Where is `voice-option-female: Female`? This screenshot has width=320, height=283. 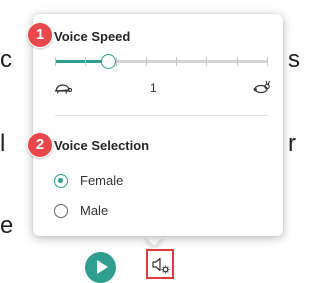 voice-option-female: Female is located at coordinates (88, 180).